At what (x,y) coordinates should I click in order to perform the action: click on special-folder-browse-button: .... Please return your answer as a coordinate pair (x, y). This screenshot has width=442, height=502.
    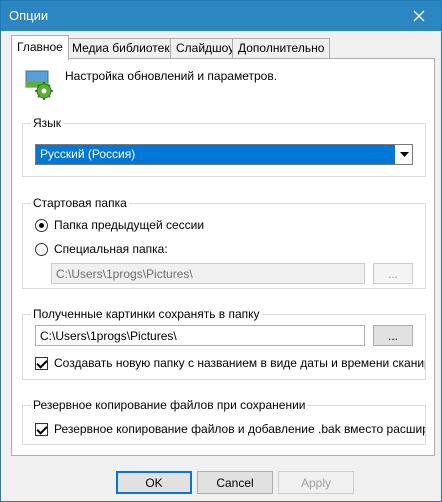
    Looking at the image, I should click on (393, 273).